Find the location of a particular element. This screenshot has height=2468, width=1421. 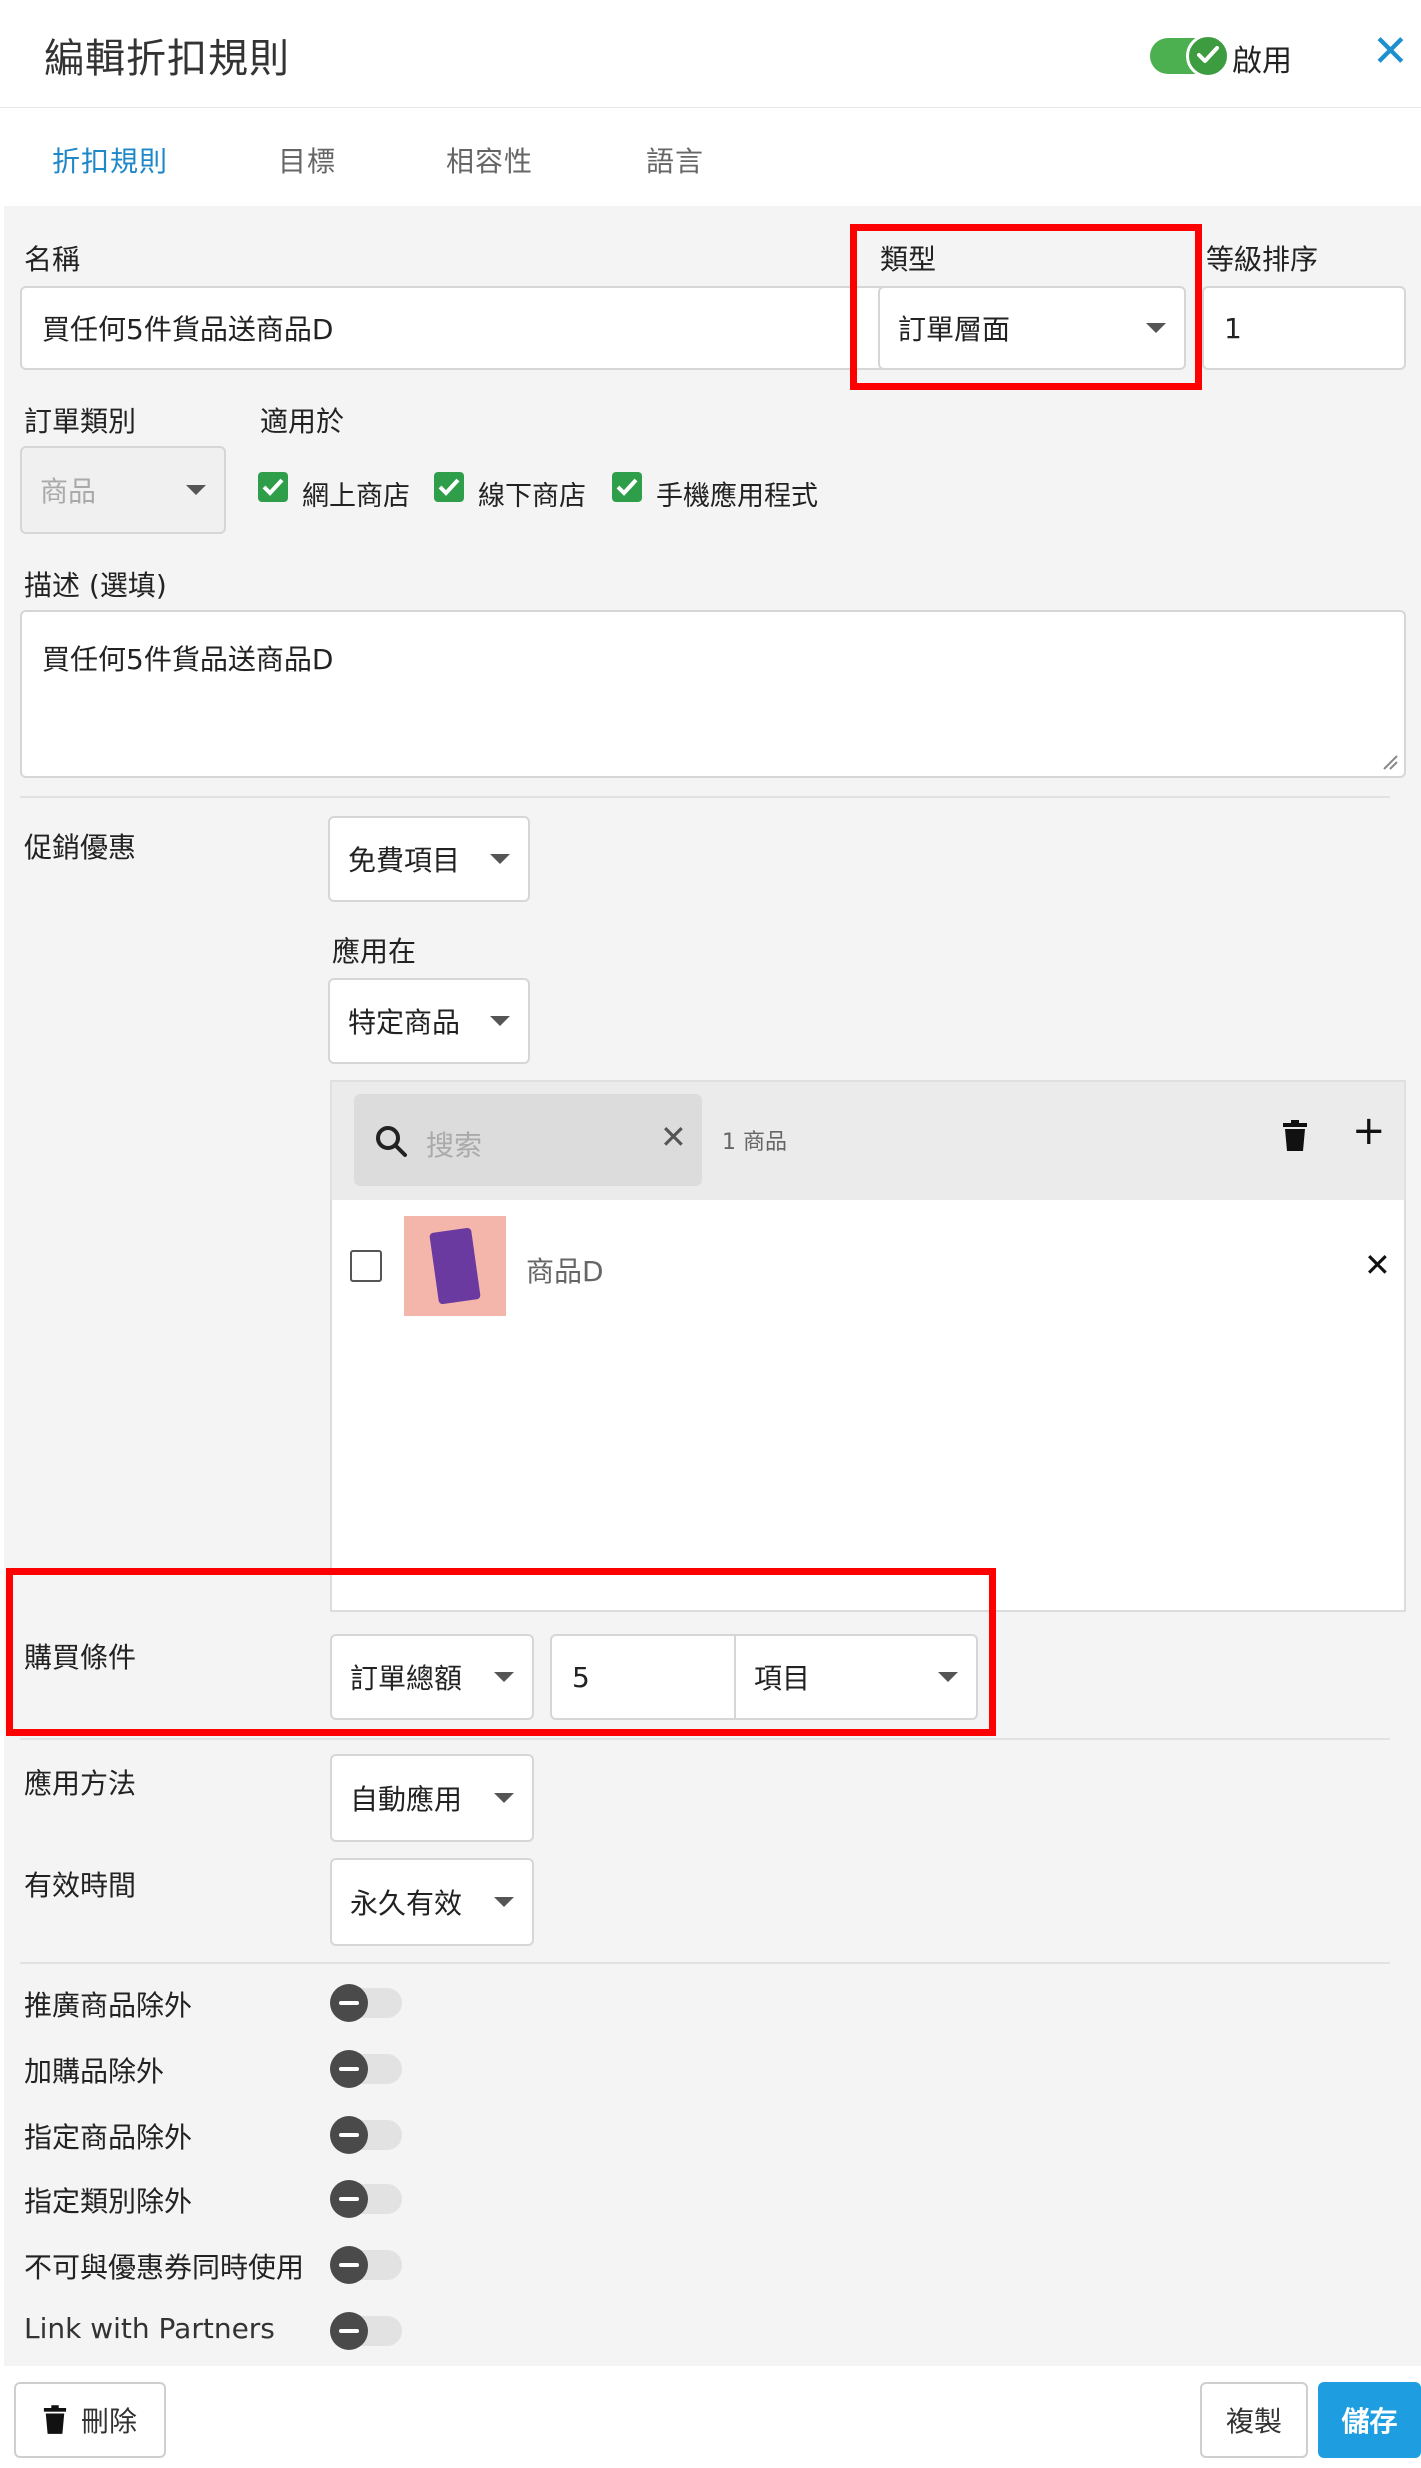

apply-method-select: 自動應用 is located at coordinates (432, 1798).